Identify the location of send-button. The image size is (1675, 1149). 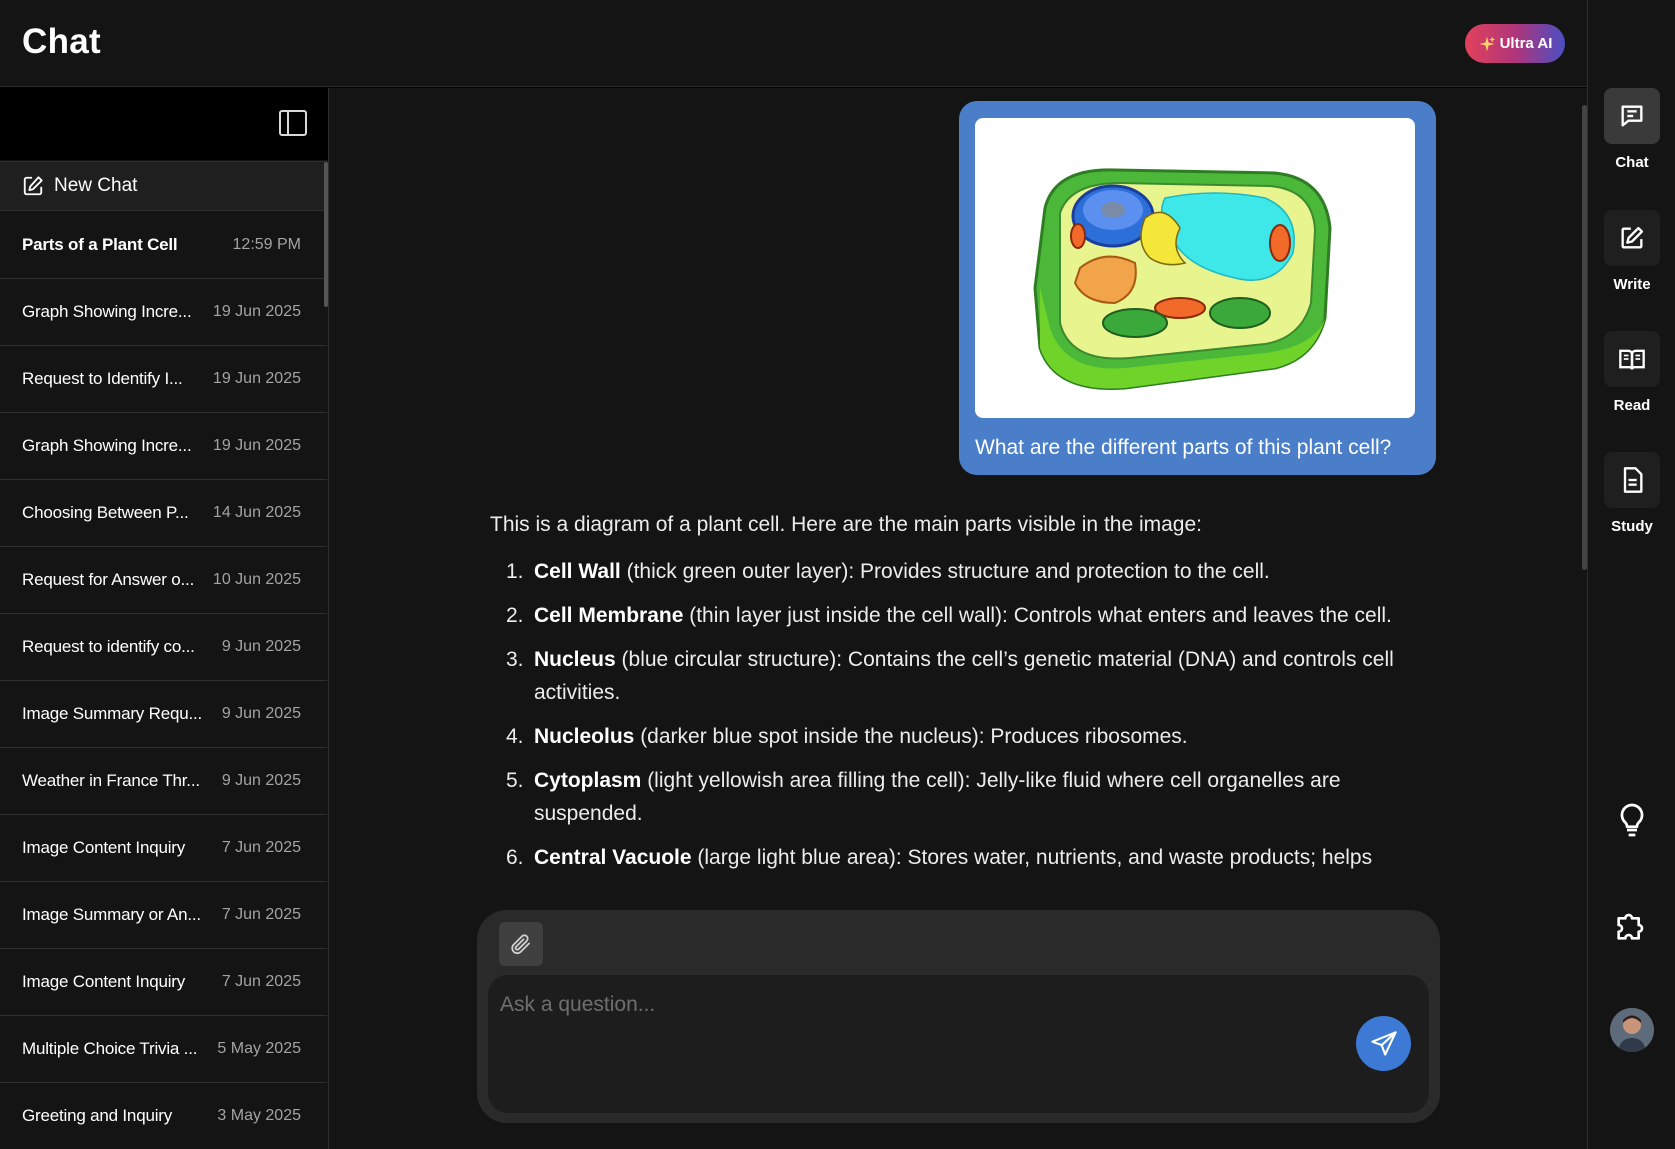
(1383, 1043).